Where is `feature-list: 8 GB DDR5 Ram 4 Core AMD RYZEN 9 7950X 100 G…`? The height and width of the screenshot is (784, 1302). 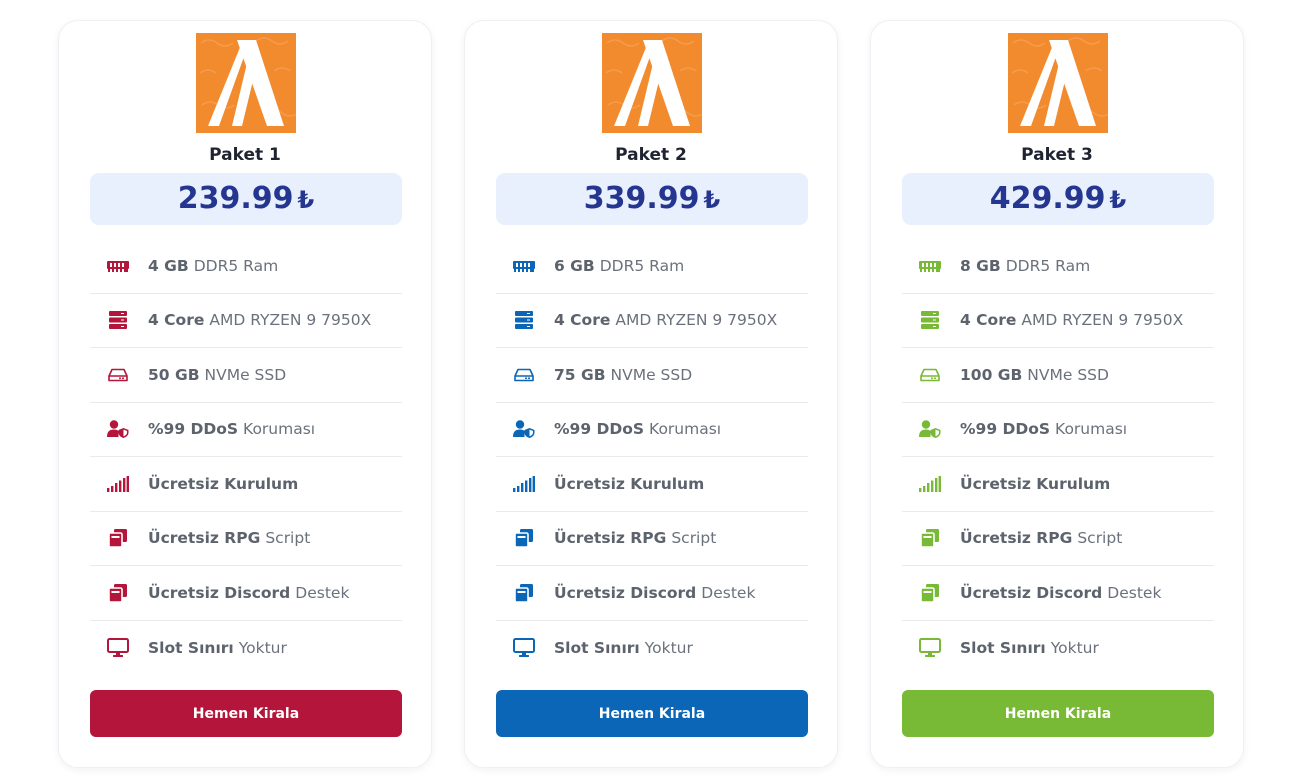
feature-list: 8 GB DDR5 Ram 4 Core AMD RYZEN 9 7950X 100 G… is located at coordinates (1058, 457).